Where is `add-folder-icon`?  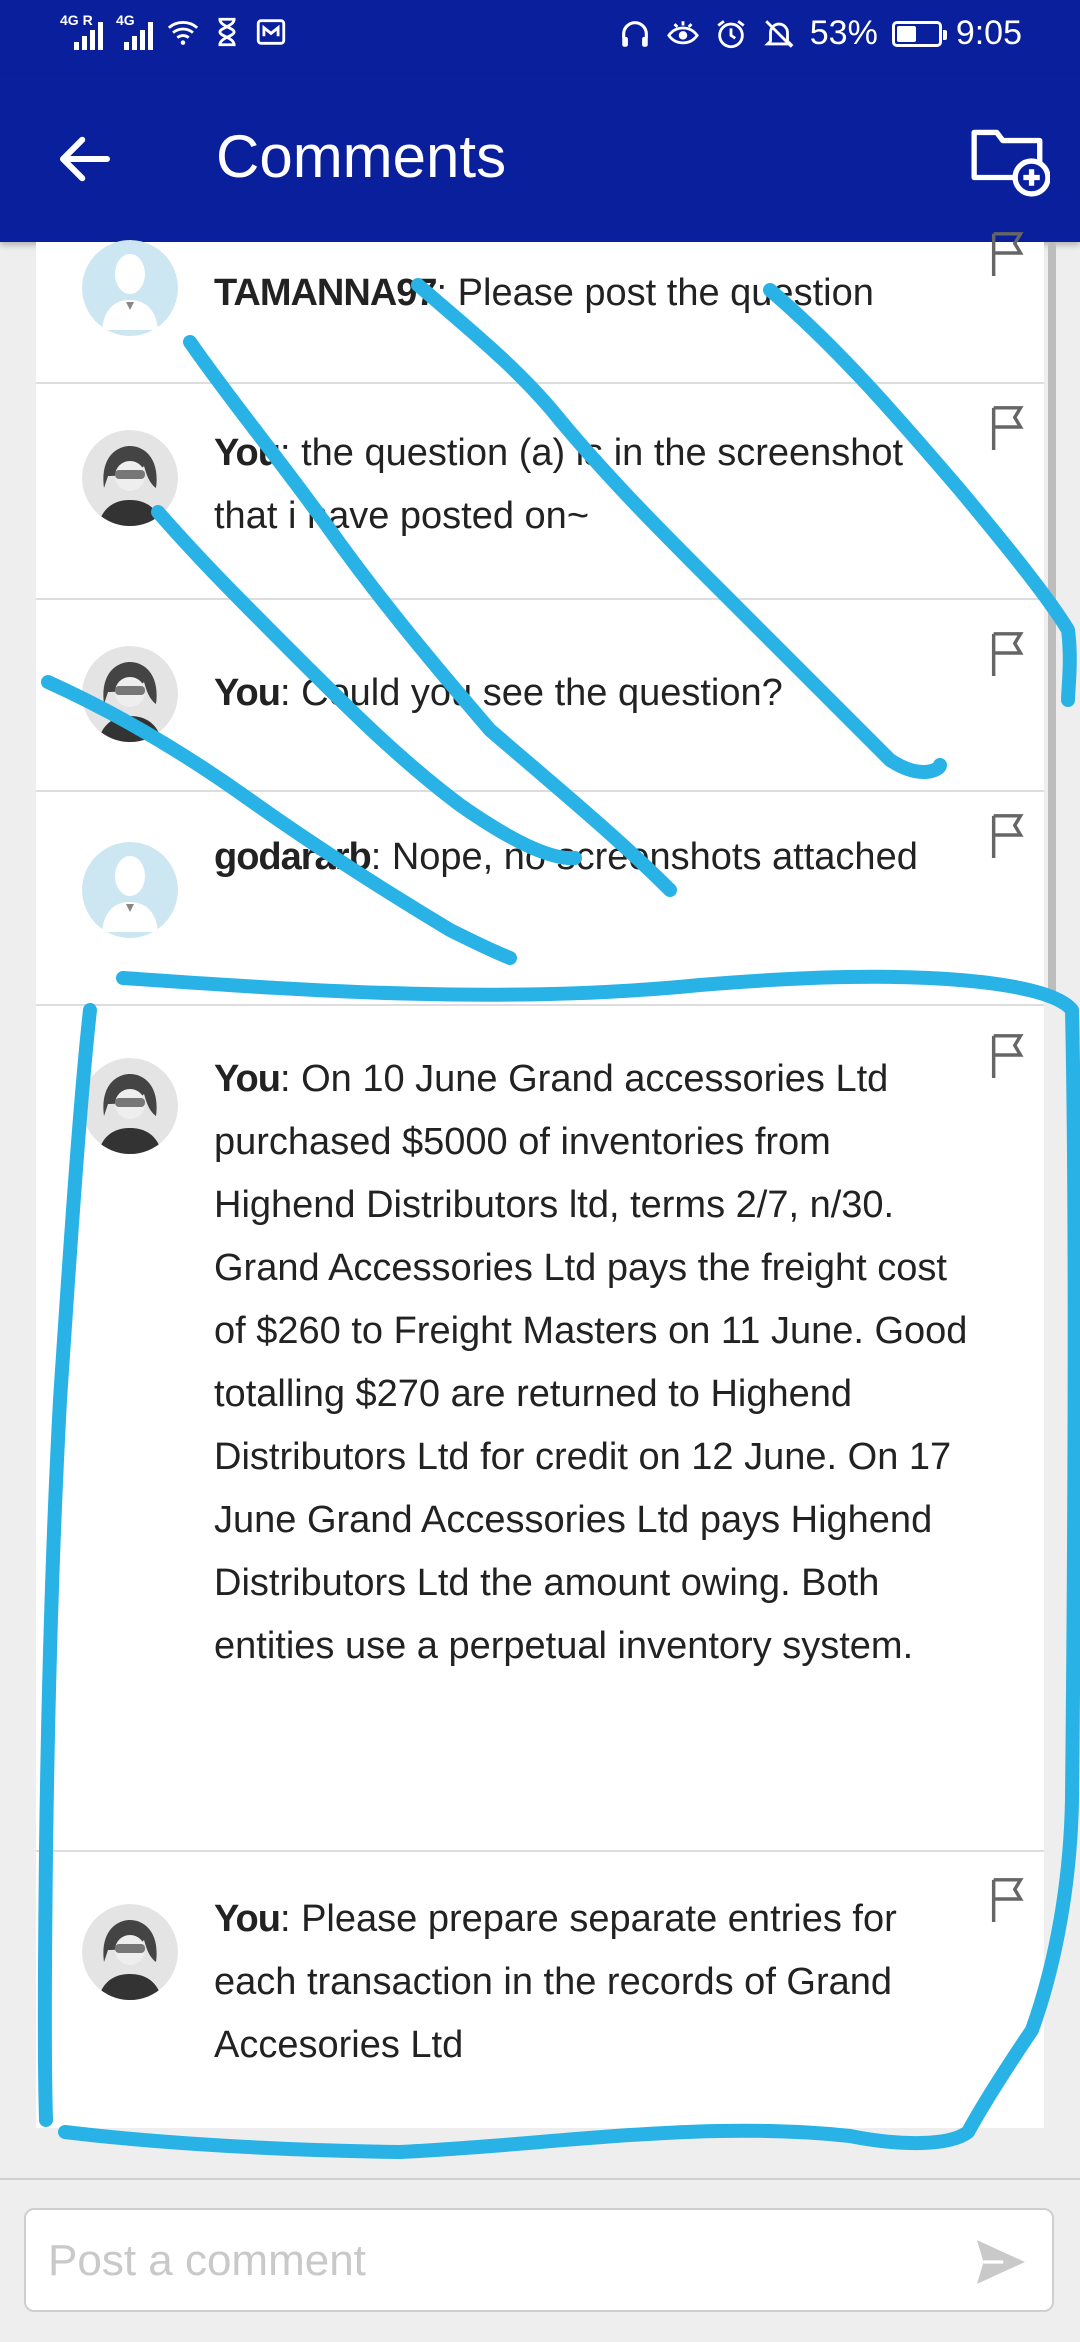
add-folder-icon is located at coordinates (1009, 157).